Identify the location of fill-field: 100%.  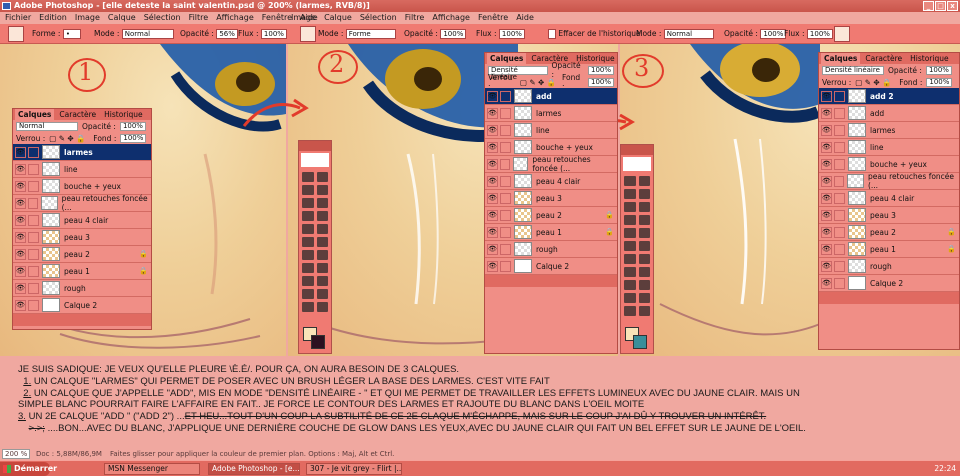
(939, 82).